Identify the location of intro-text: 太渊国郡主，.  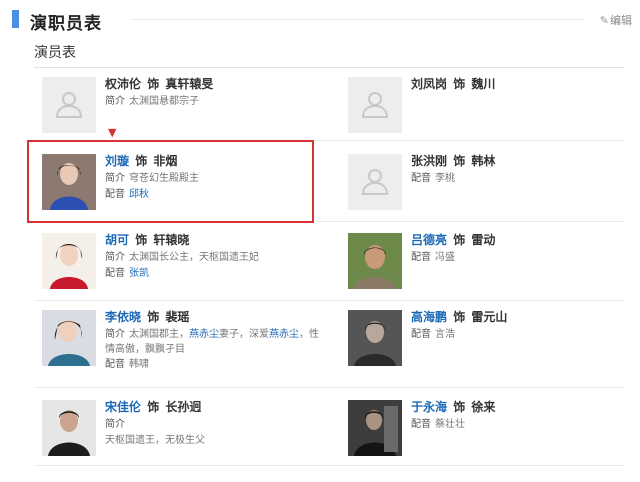
(159, 334).